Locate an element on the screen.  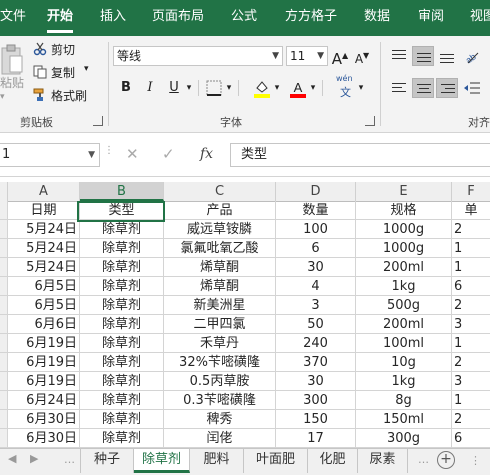
align-top-button is located at coordinates (399, 56).